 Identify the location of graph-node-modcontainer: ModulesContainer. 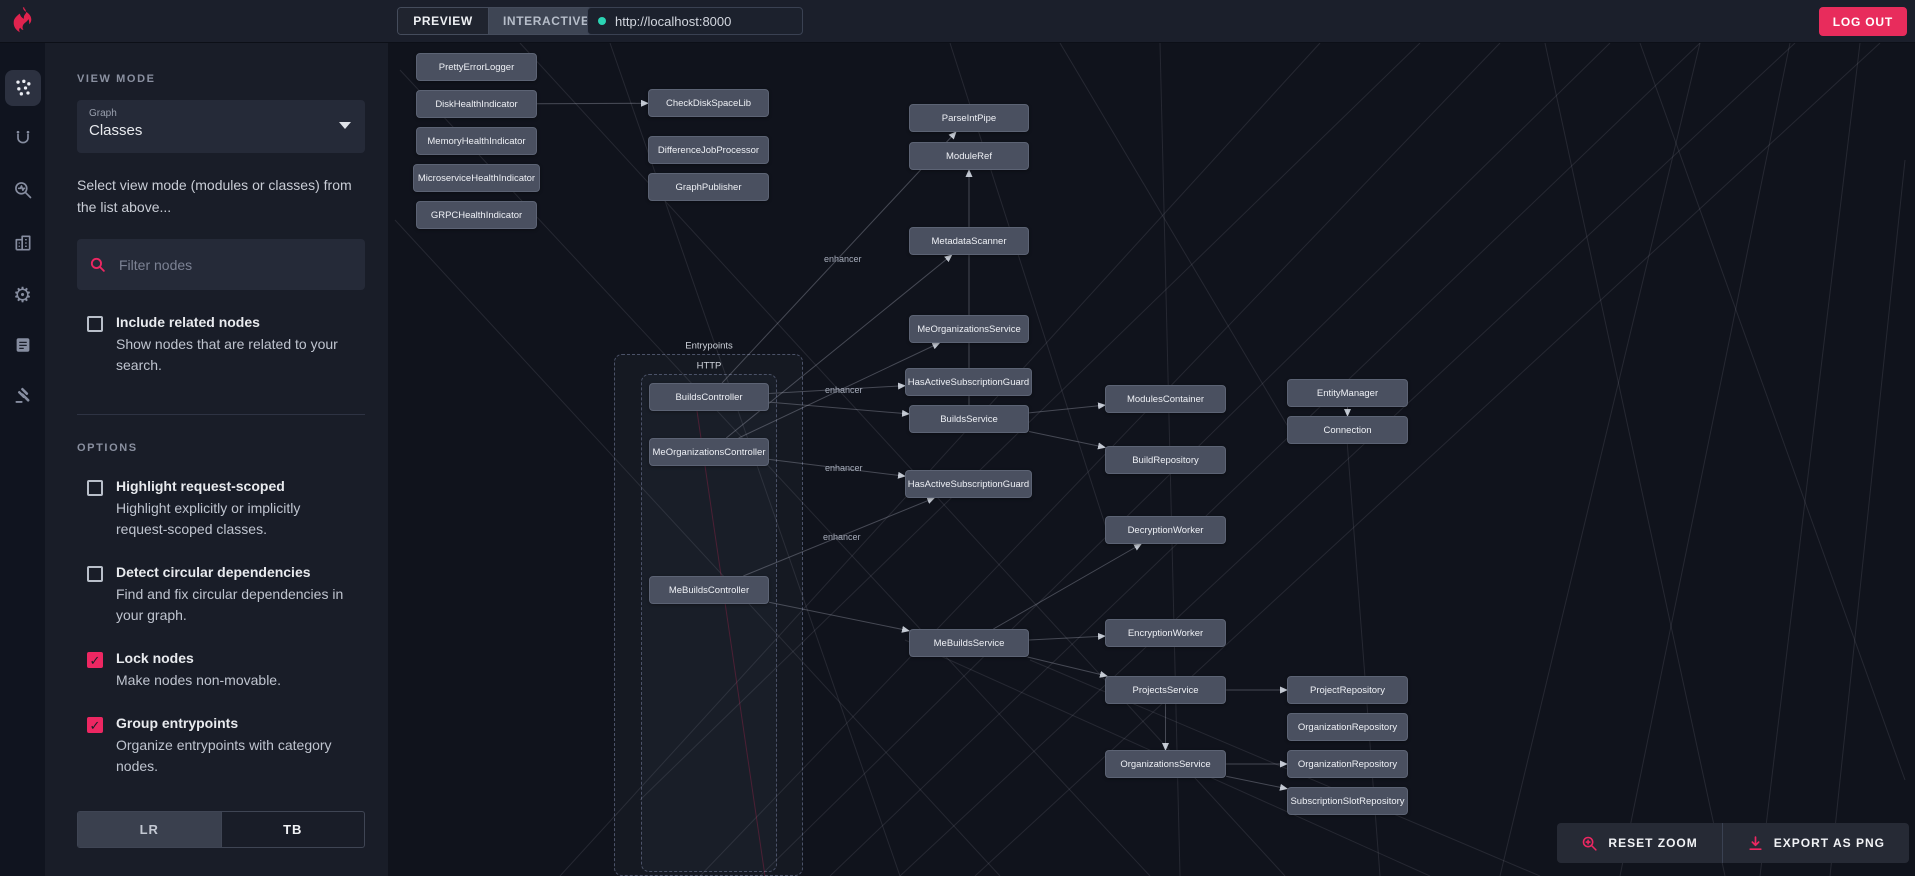
(1165, 399).